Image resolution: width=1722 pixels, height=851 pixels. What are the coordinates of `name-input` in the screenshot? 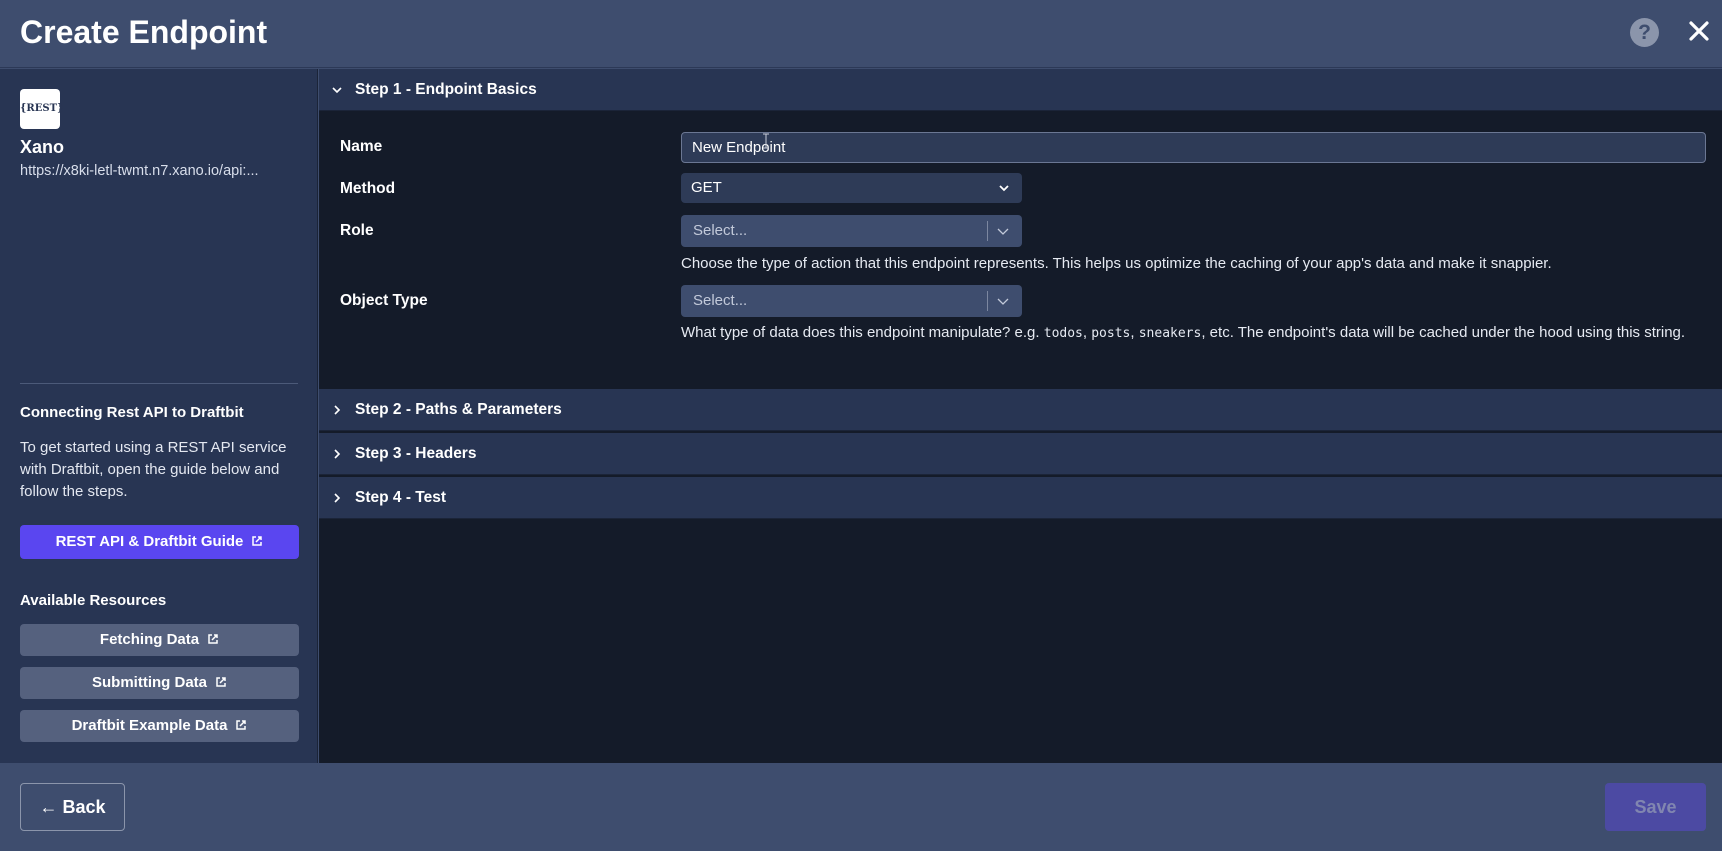 It's located at (1193, 147).